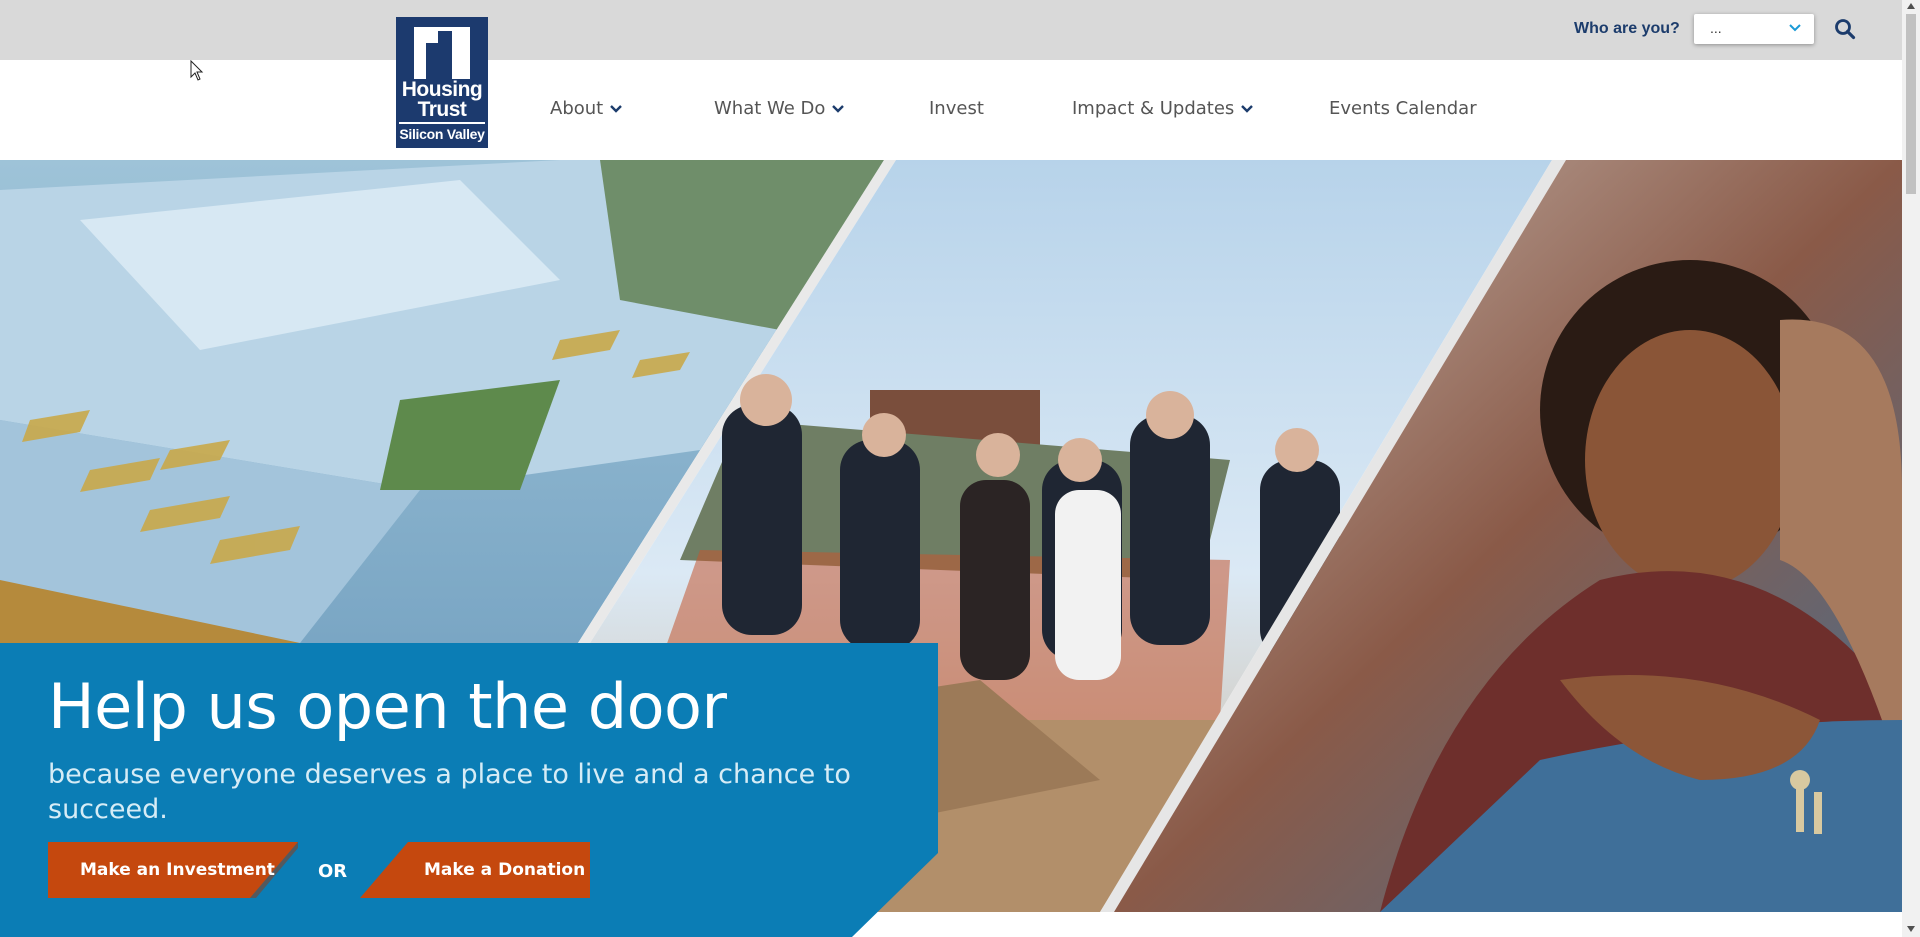  I want to click on logo-divider, so click(442, 123).